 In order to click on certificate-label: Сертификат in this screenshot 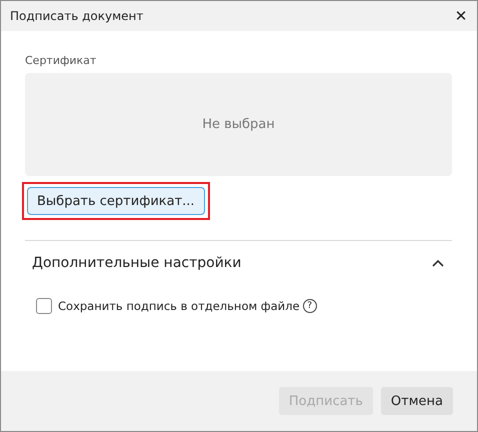, I will do `click(60, 60)`.